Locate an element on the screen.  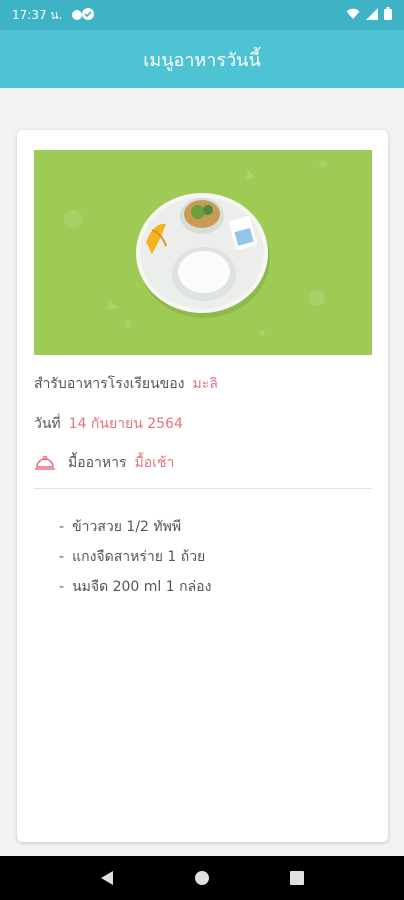
recents-icon is located at coordinates (297, 878).